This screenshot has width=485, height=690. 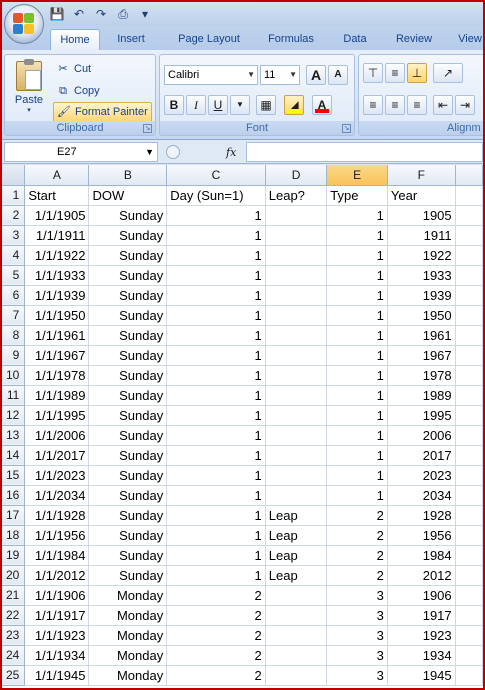 What do you see at coordinates (421, 575) in the screenshot?
I see `cell: 2012` at bounding box center [421, 575].